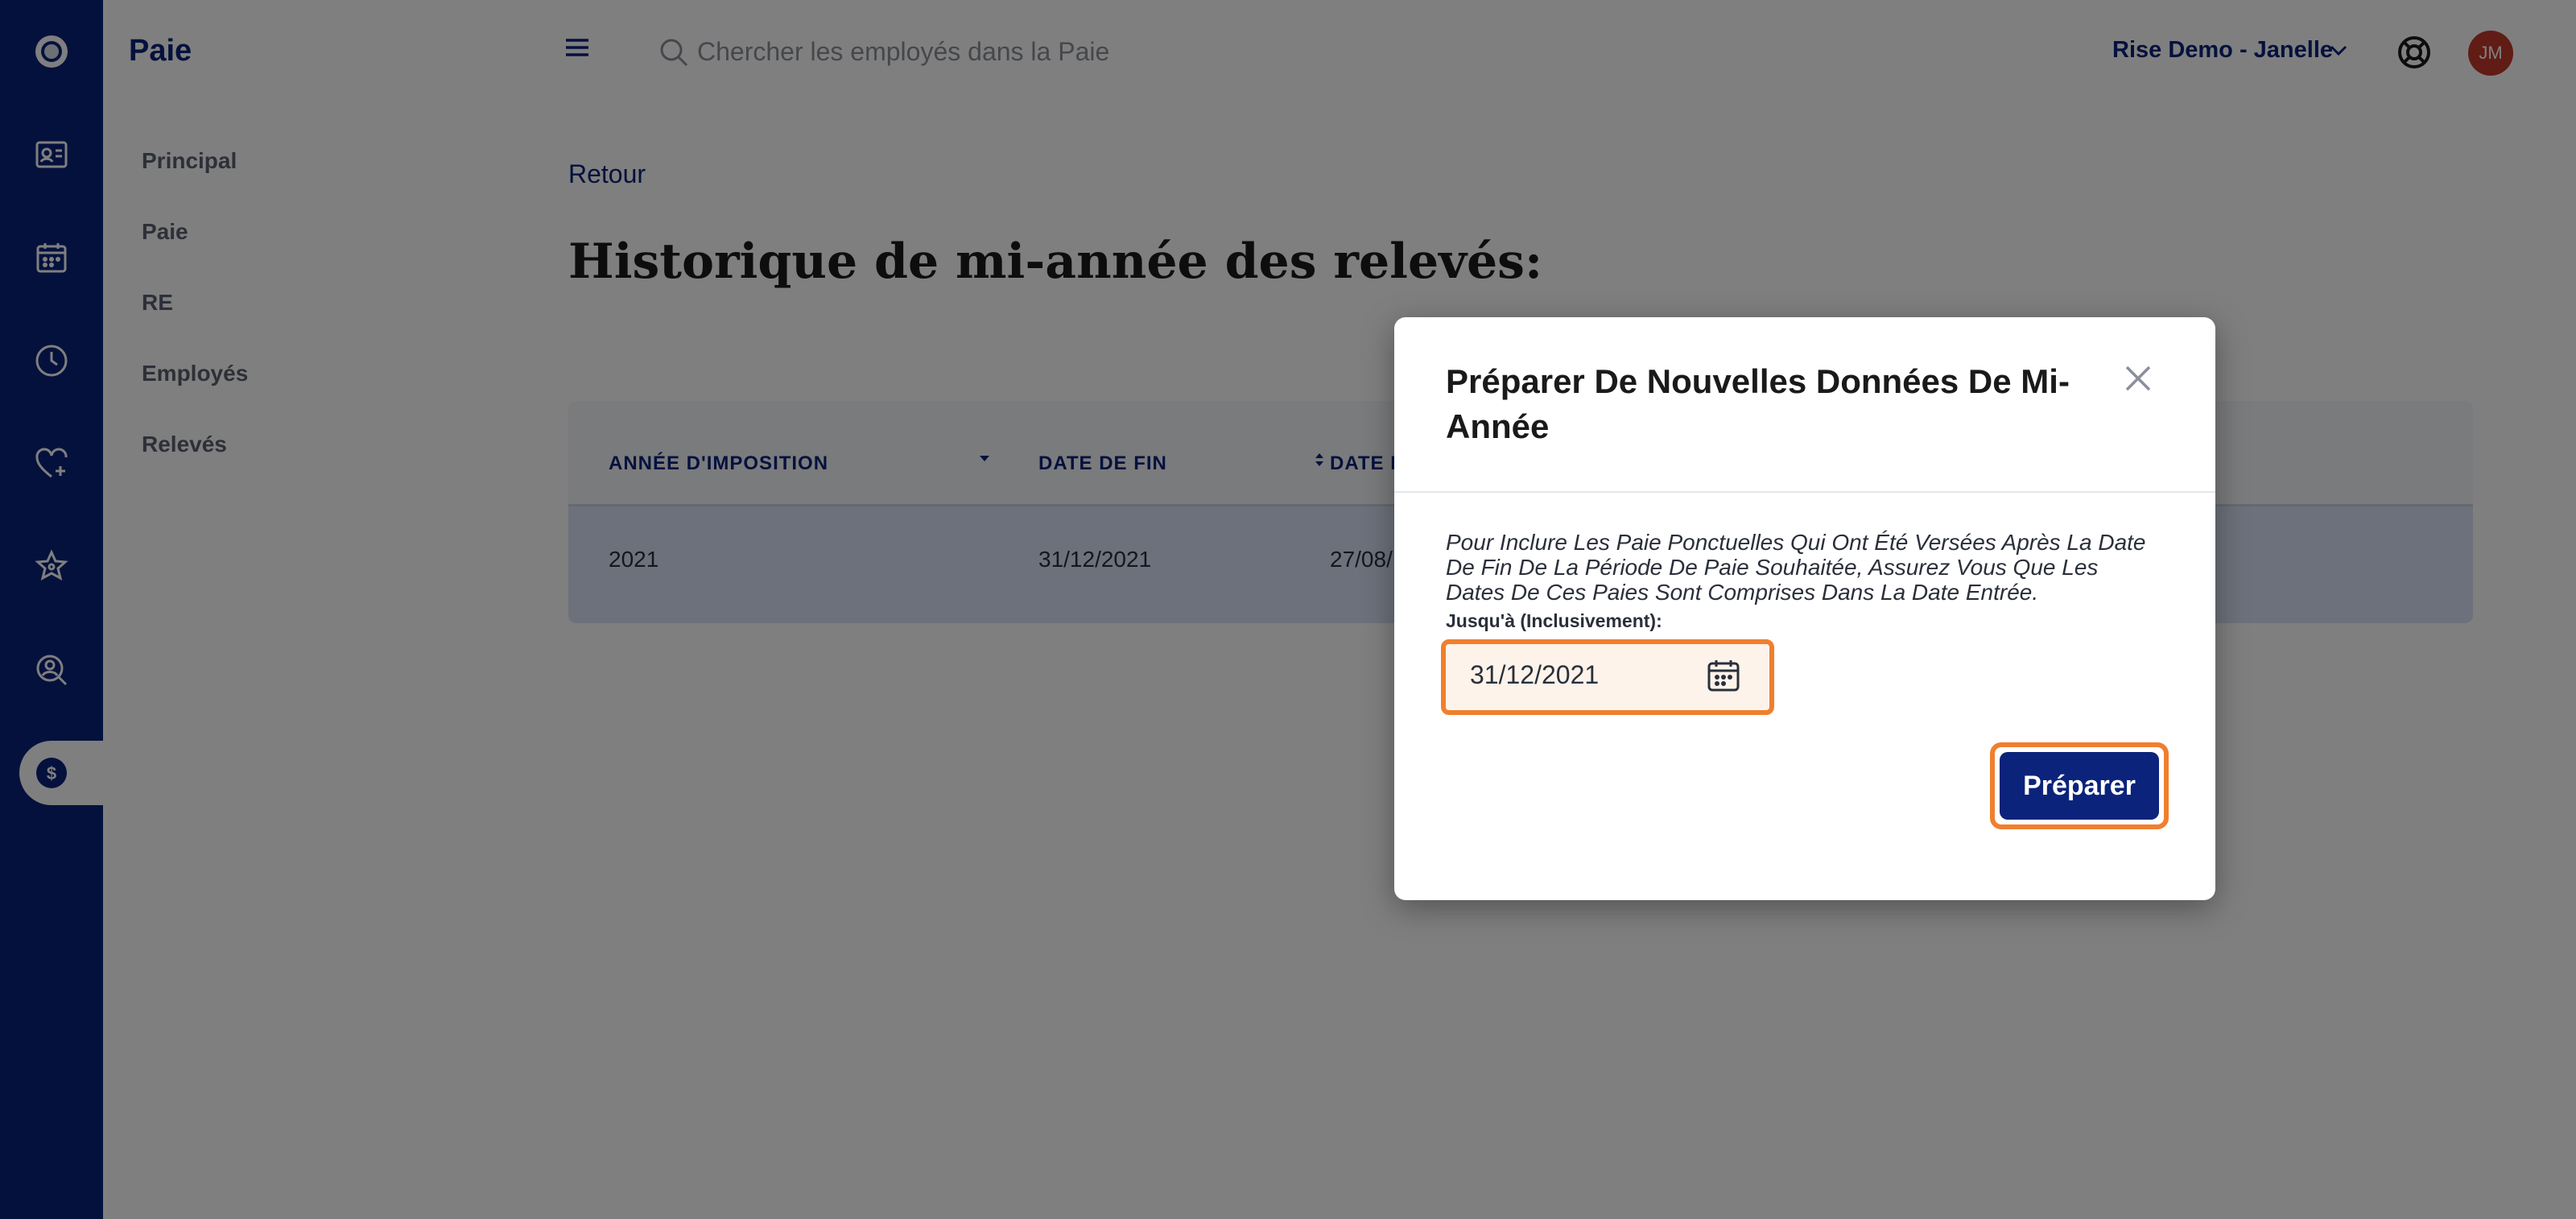 The image size is (2576, 1219). I want to click on date-value: 31/12/2021, so click(1535, 674).